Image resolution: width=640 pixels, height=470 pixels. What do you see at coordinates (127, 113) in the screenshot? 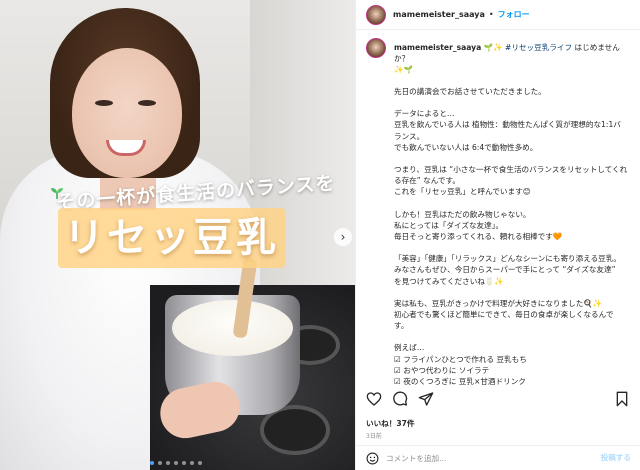
I see `person-face` at bounding box center [127, 113].